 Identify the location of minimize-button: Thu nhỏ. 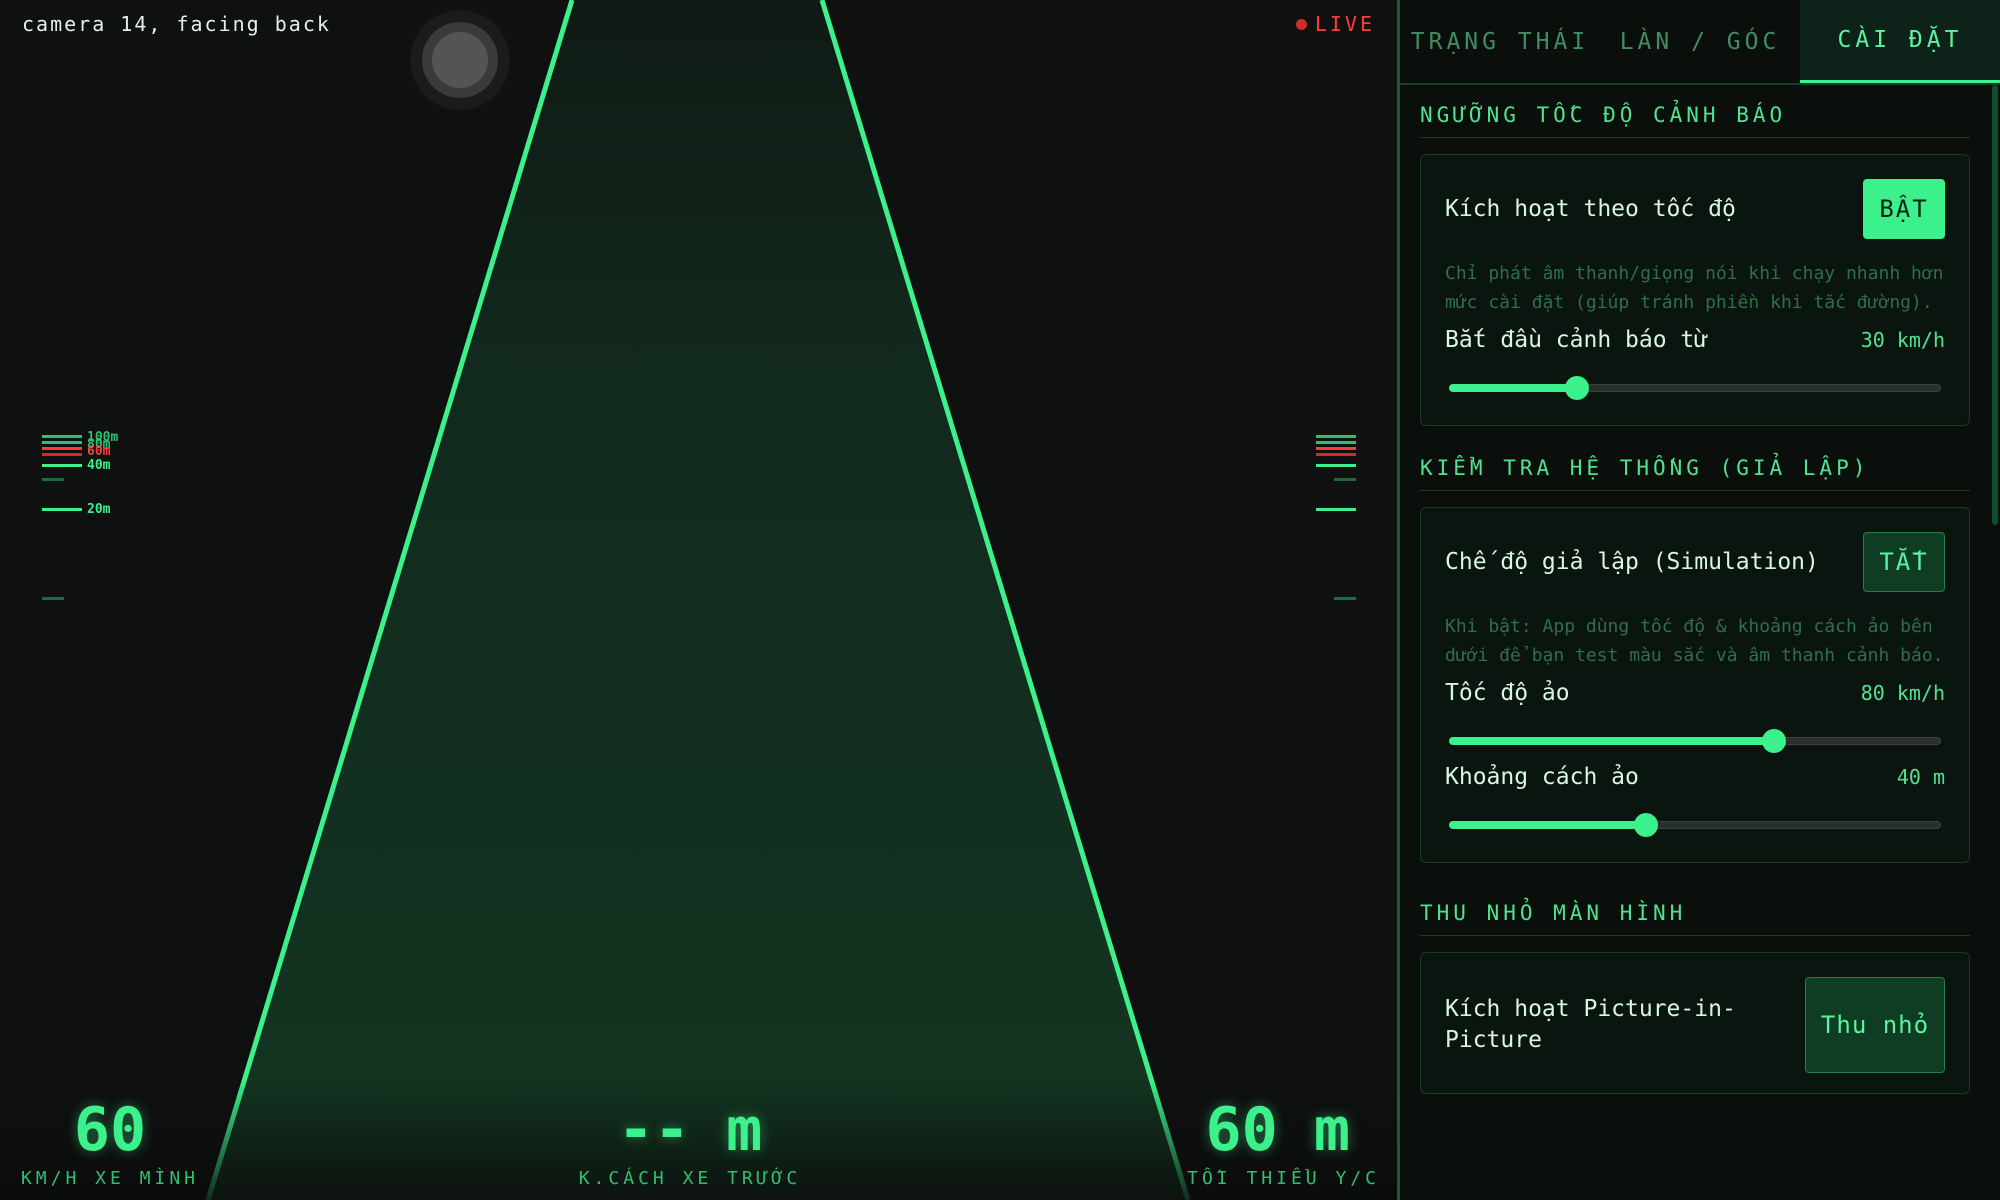
(1875, 1025).